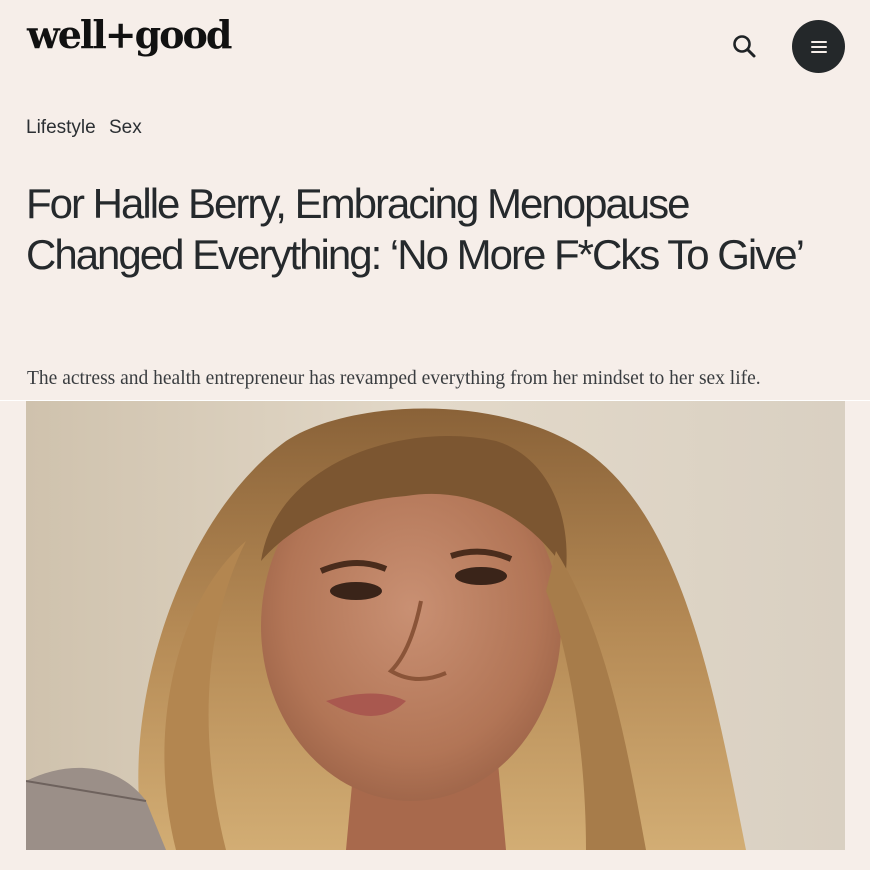 The image size is (870, 870). I want to click on search-icon, so click(744, 46).